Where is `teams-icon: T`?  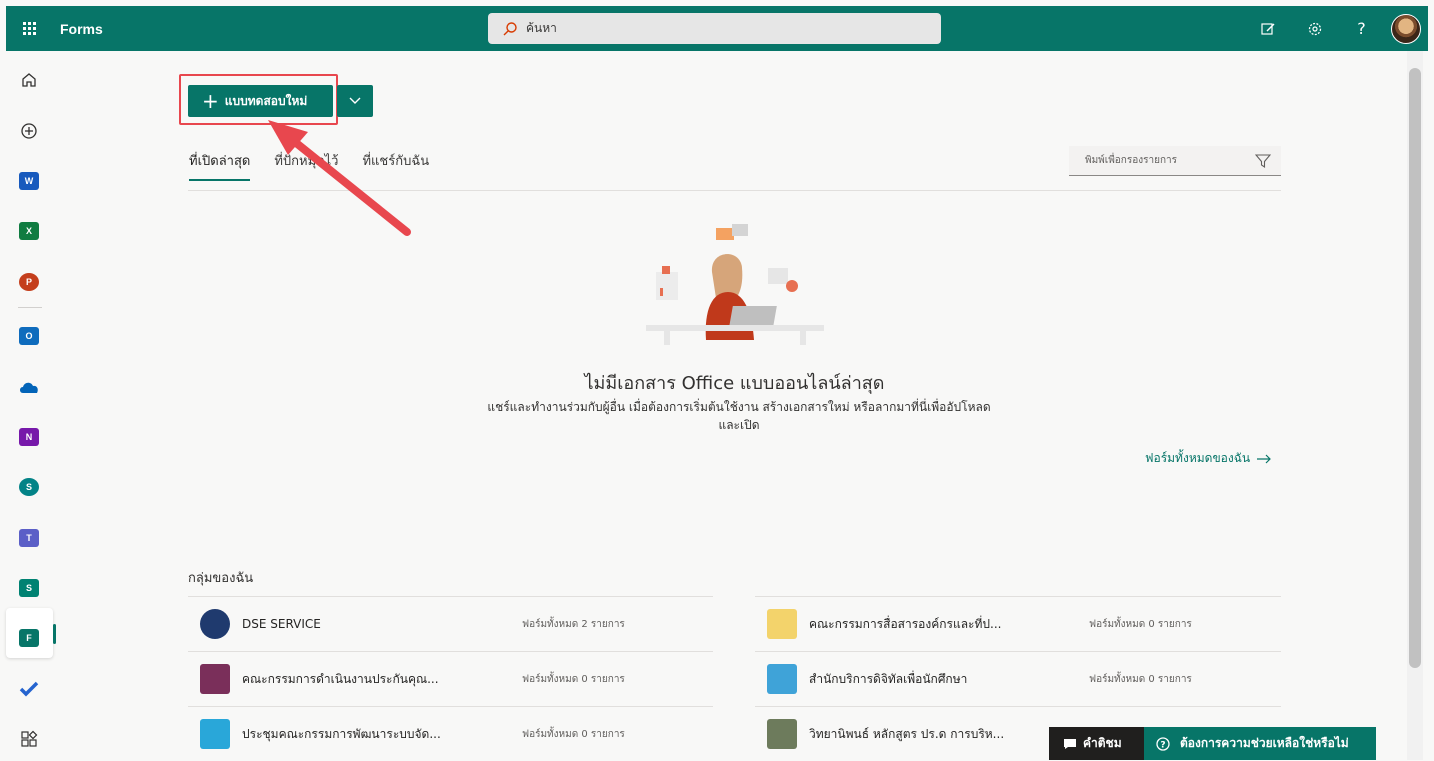 teams-icon: T is located at coordinates (29, 538).